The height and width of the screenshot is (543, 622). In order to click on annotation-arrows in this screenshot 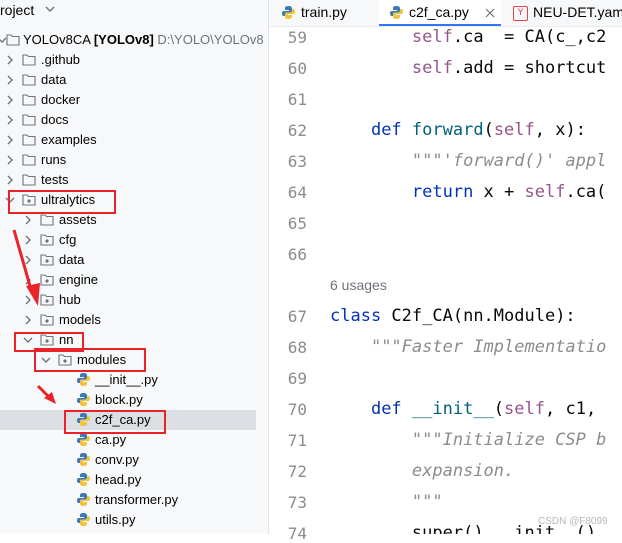, I will do `click(34, 316)`.